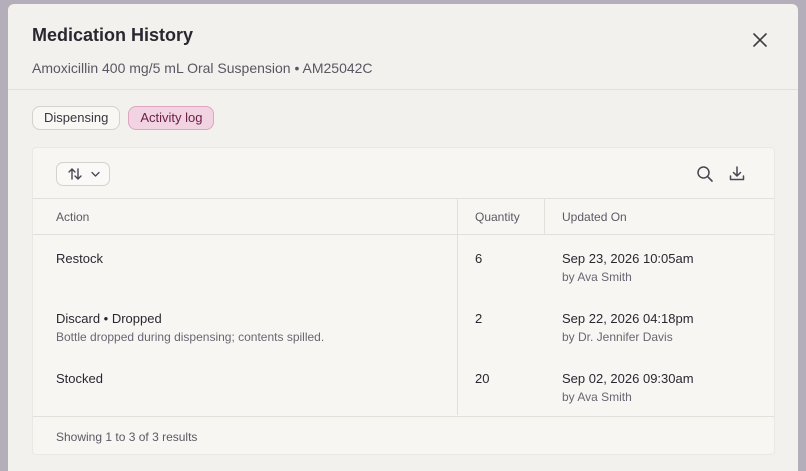  What do you see at coordinates (628, 378) in the screenshot?
I see `date-cell: Sep 02, 2026 09:30am` at bounding box center [628, 378].